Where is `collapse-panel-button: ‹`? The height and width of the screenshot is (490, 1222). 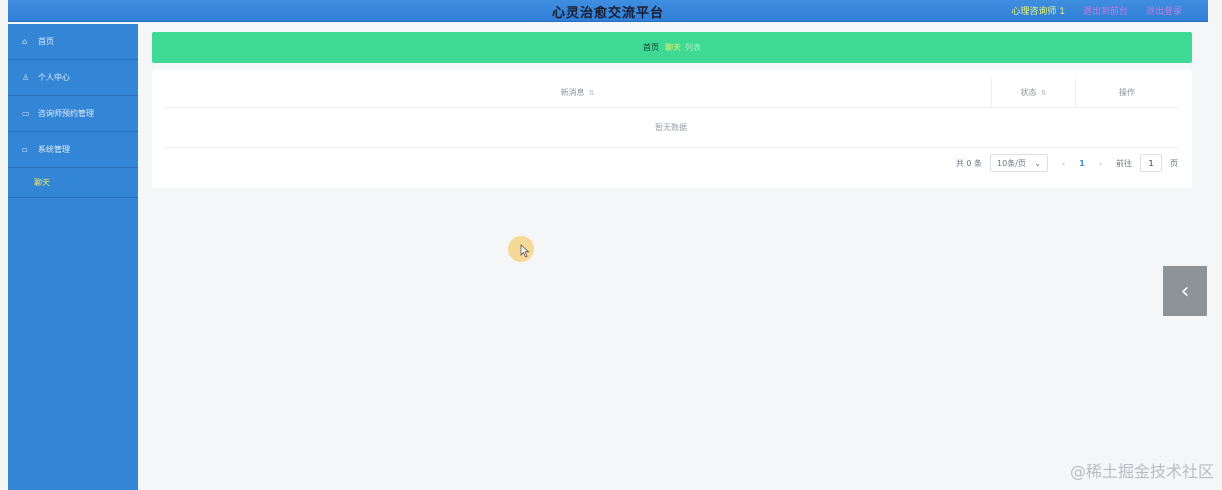 collapse-panel-button: ‹ is located at coordinates (1185, 291).